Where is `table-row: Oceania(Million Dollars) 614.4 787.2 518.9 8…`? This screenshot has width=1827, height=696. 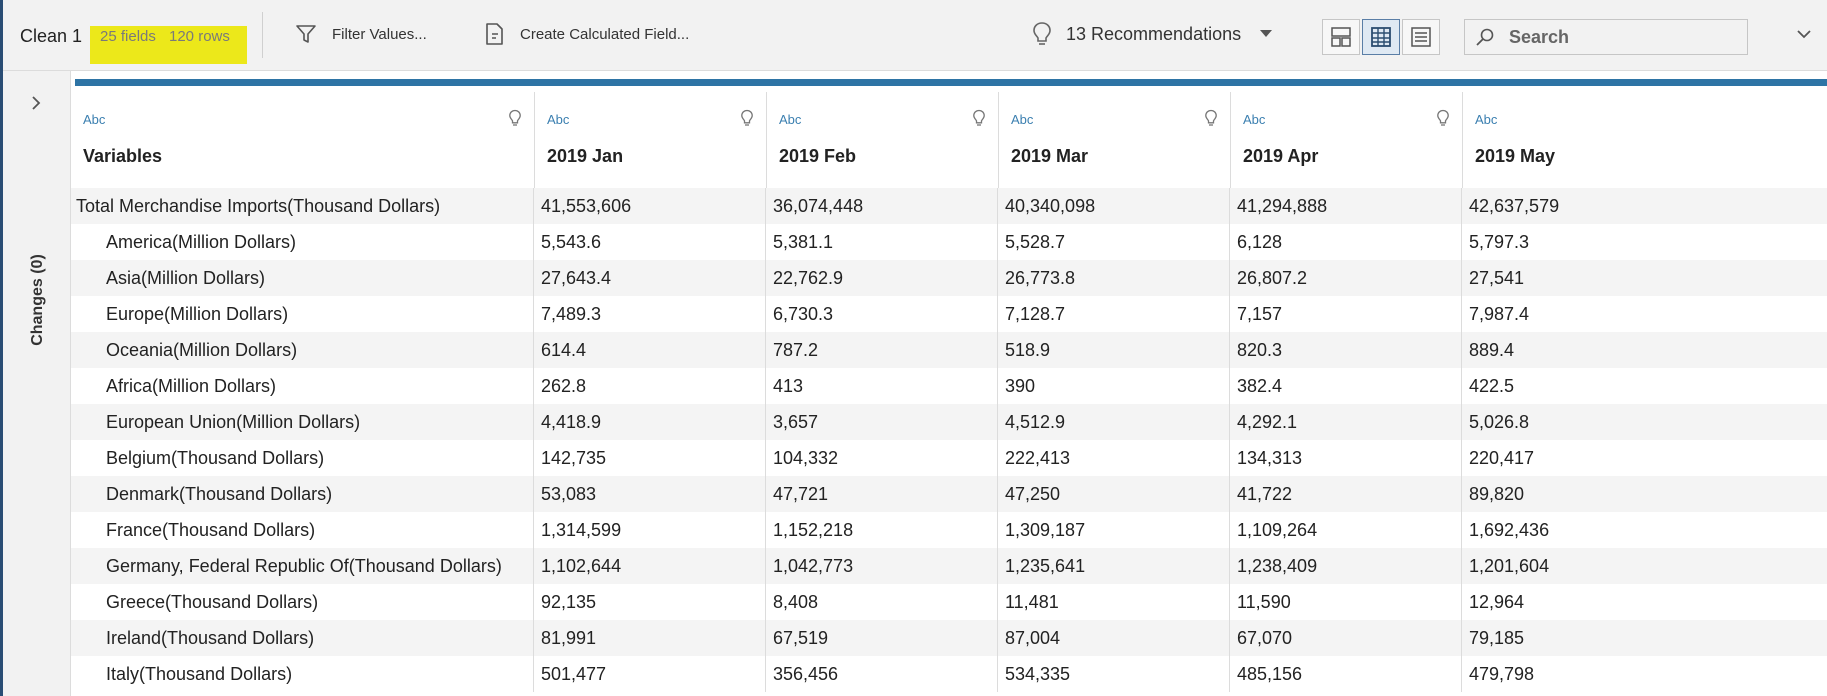 table-row: Oceania(Million Dollars) 614.4 787.2 518.9 8… is located at coordinates (949, 350).